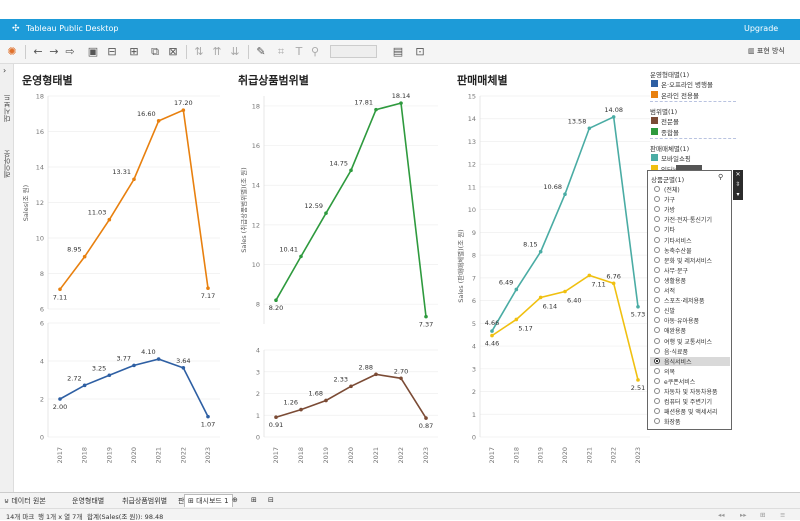 The height and width of the screenshot is (521, 800). I want to click on legend-label: 모바일쇼핑, so click(676, 158).